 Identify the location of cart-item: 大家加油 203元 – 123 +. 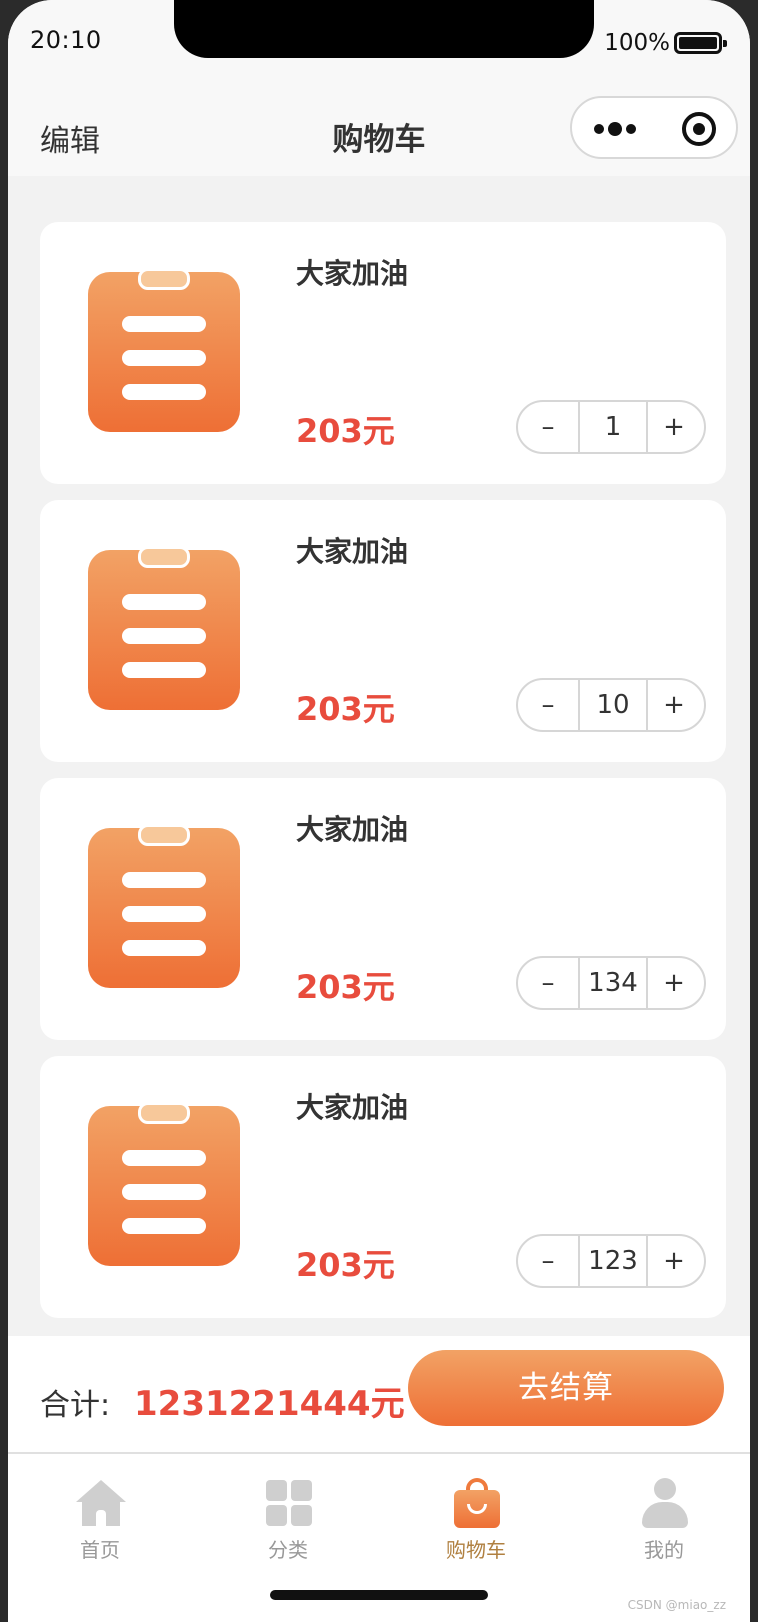
(383, 1187).